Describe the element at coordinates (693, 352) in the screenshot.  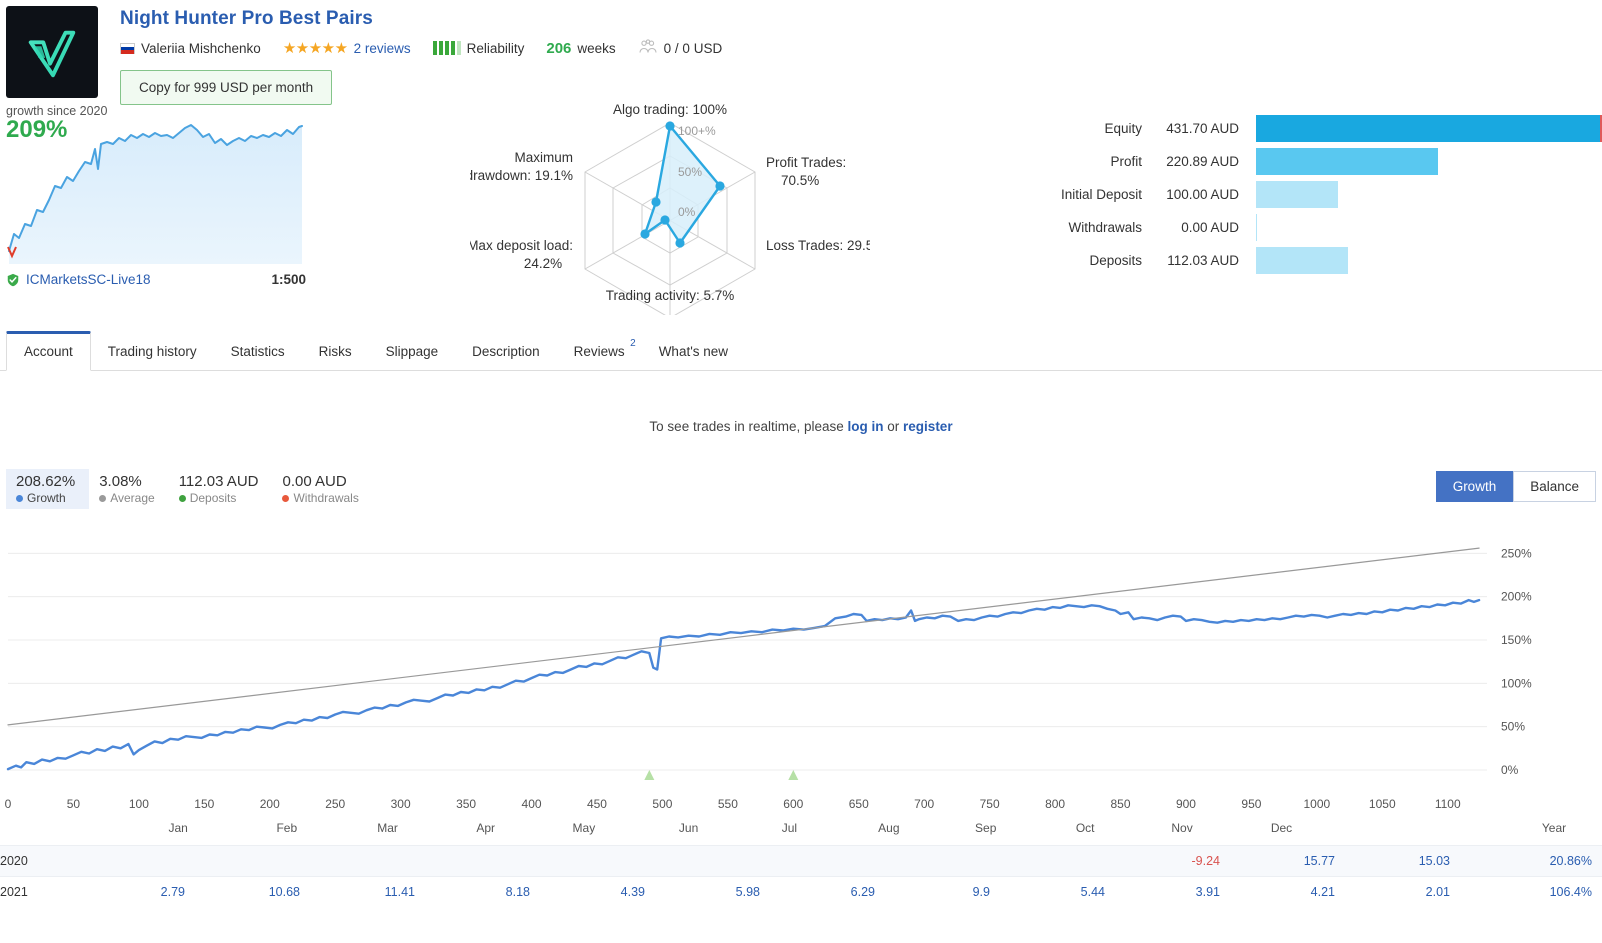
I see `tab-whats-new: What's new` at that location.